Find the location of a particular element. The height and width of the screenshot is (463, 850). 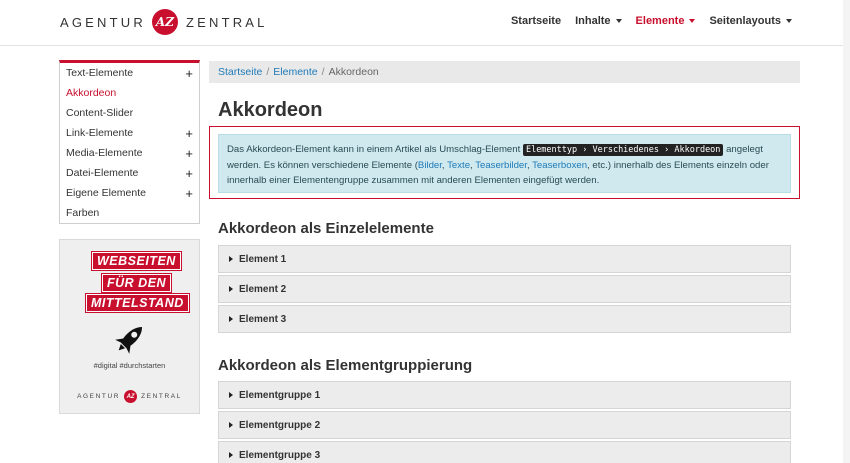

promo-line-3: MITTELSTAND is located at coordinates (137, 303).